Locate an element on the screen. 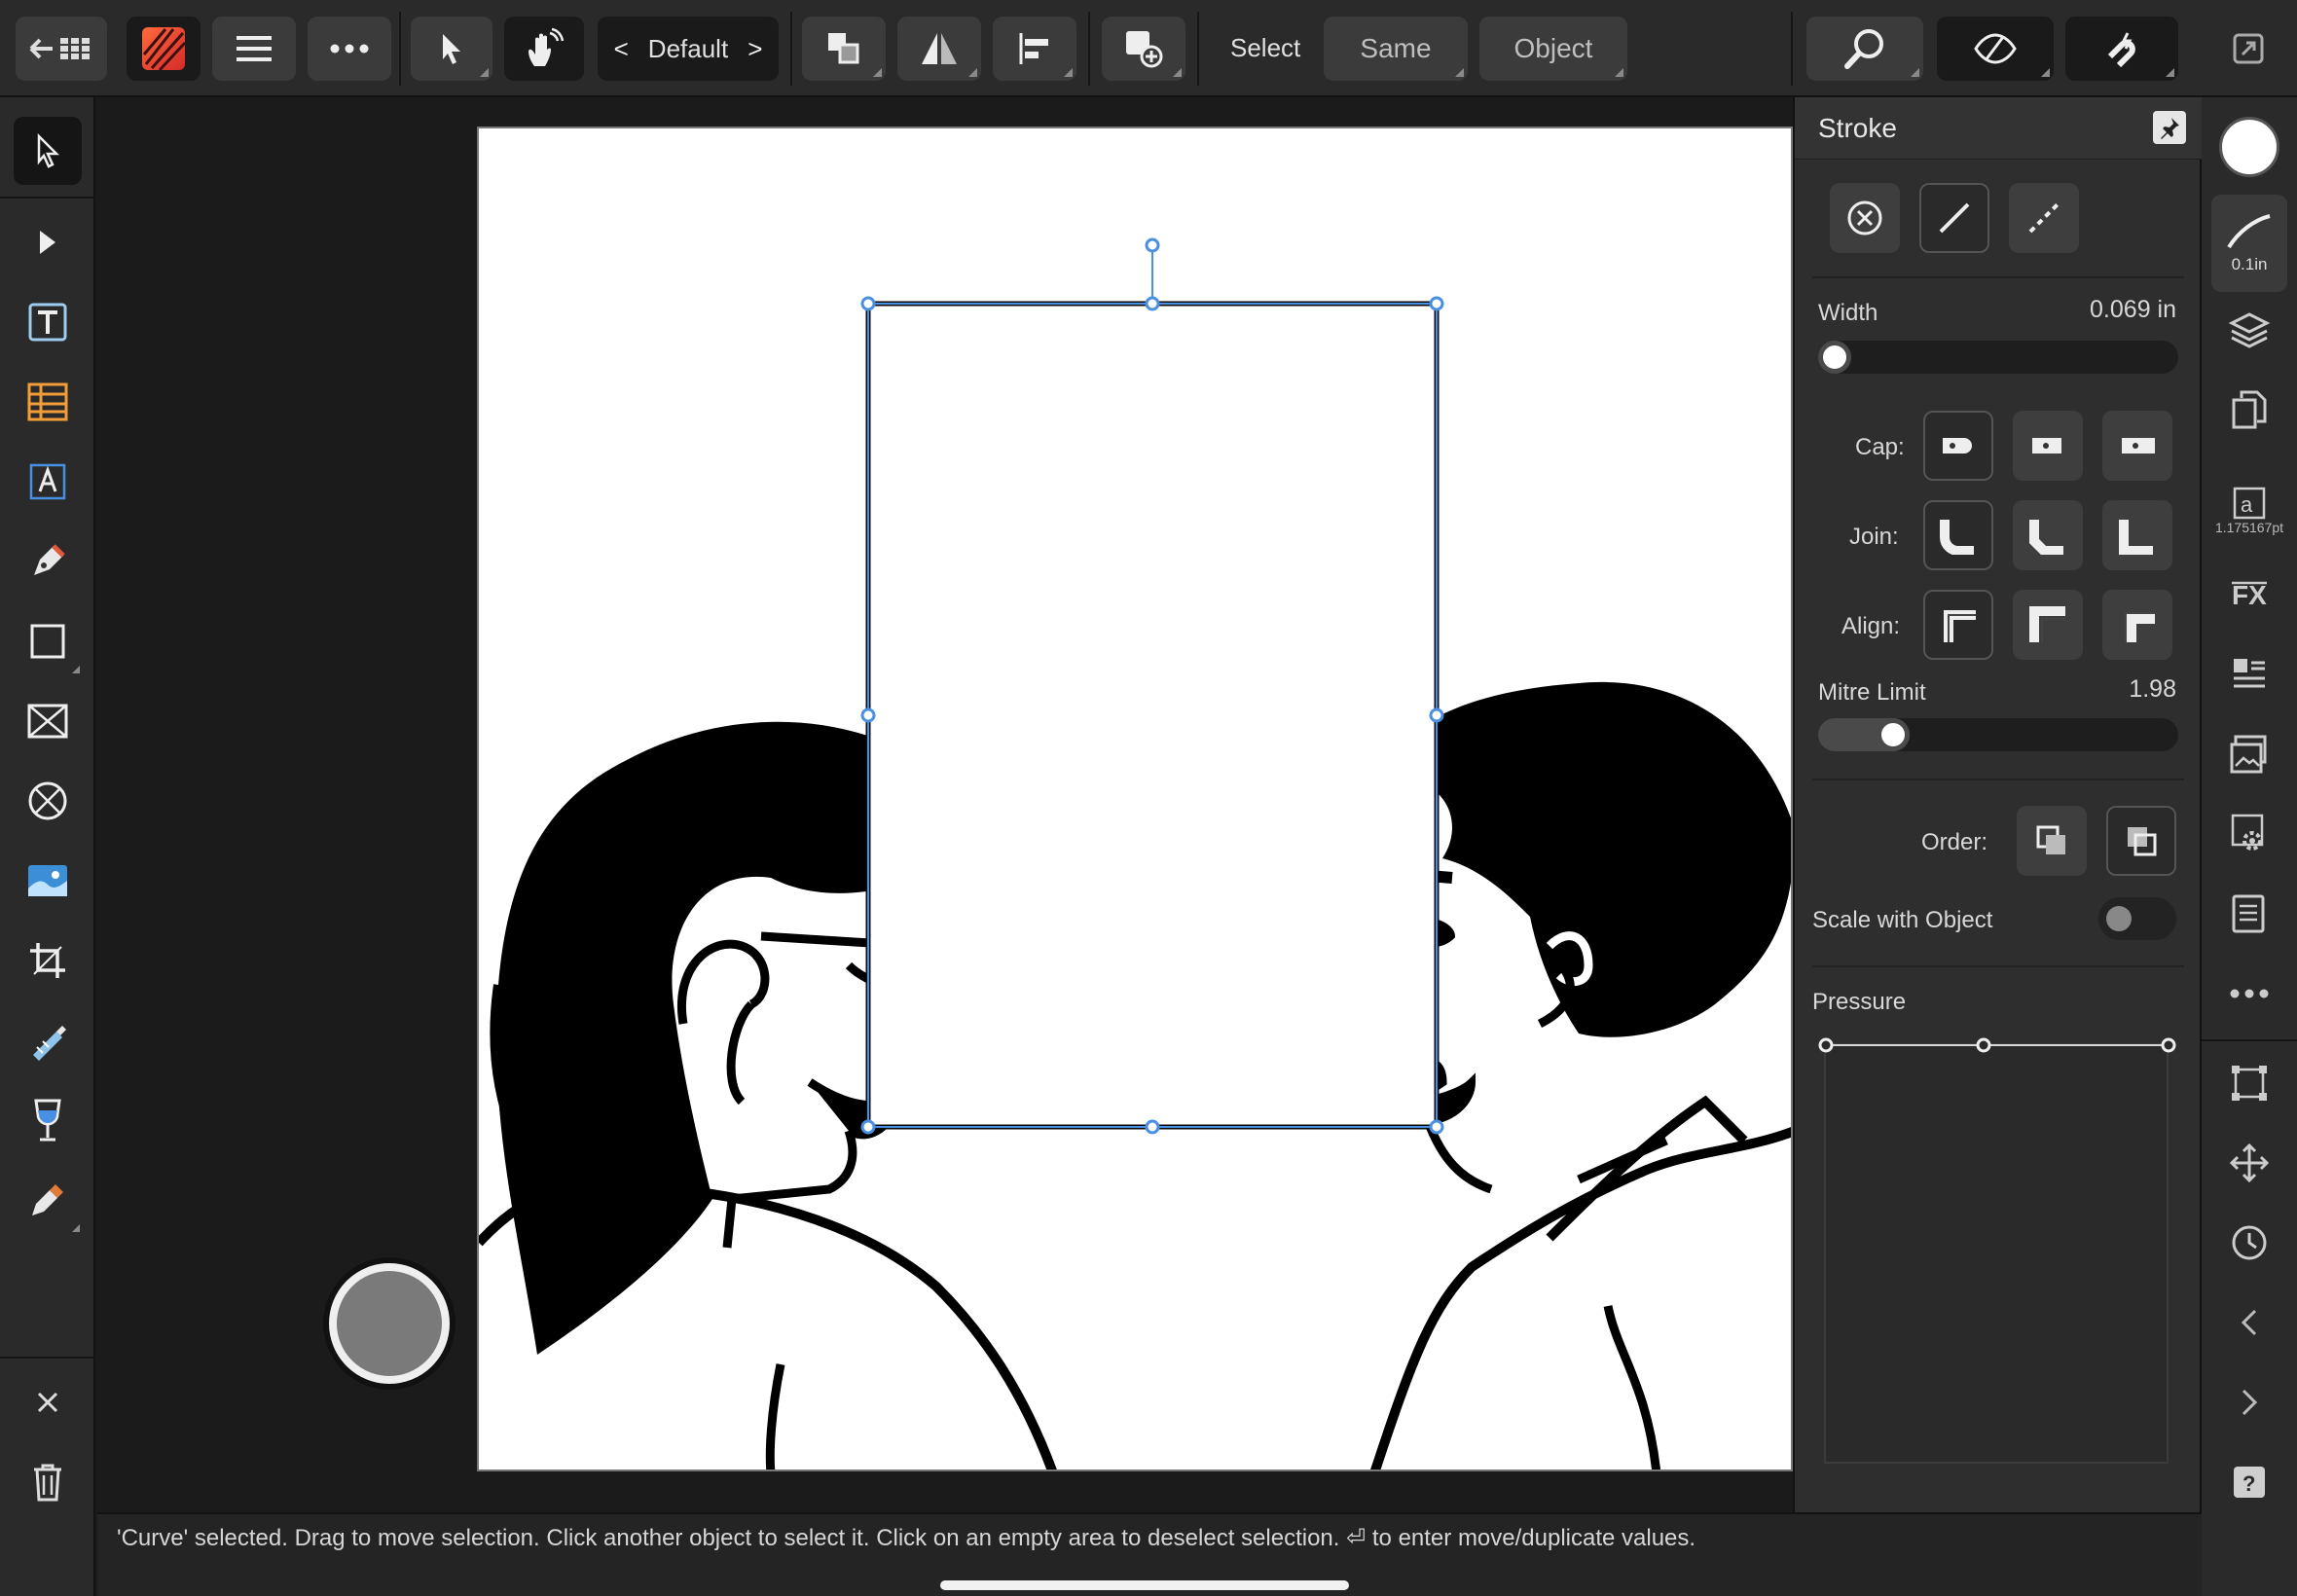 This screenshot has width=2297, height=1596. select-object-label: Object is located at coordinates (1553, 48).